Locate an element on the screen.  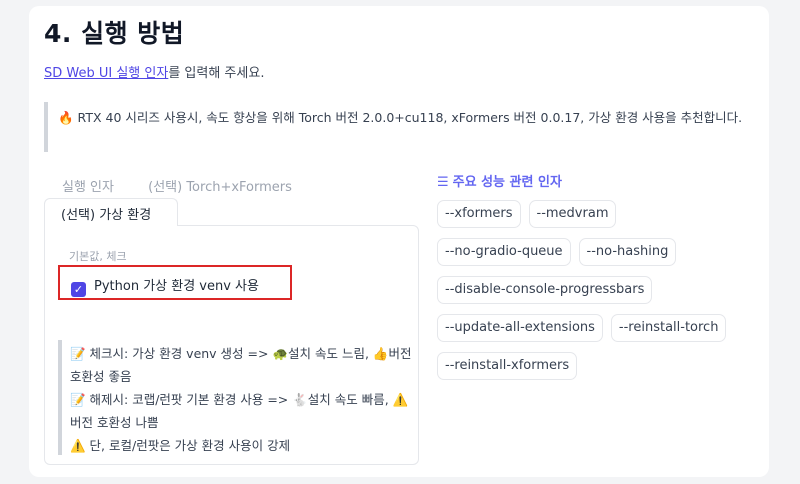
section-title: 4. 실행 방법 is located at coordinates (114, 33).